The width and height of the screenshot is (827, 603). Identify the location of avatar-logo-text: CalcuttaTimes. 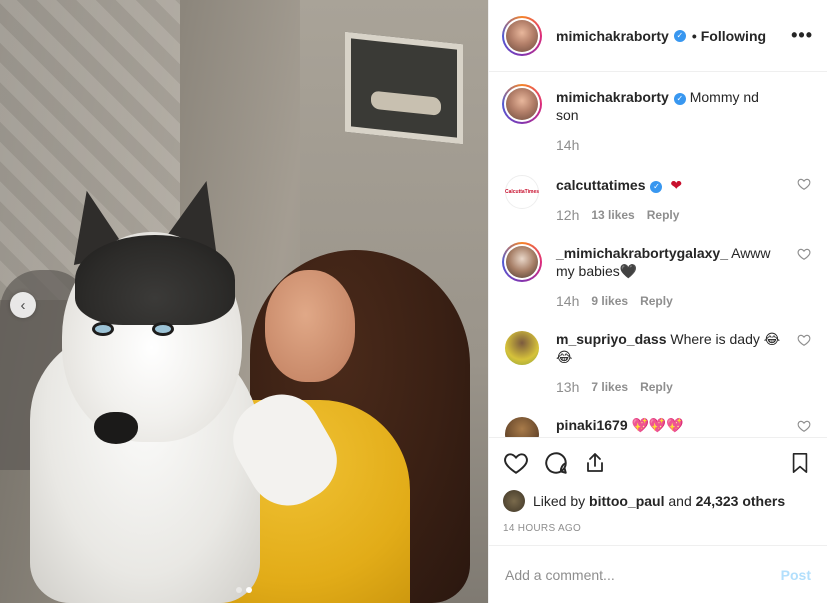
(522, 192).